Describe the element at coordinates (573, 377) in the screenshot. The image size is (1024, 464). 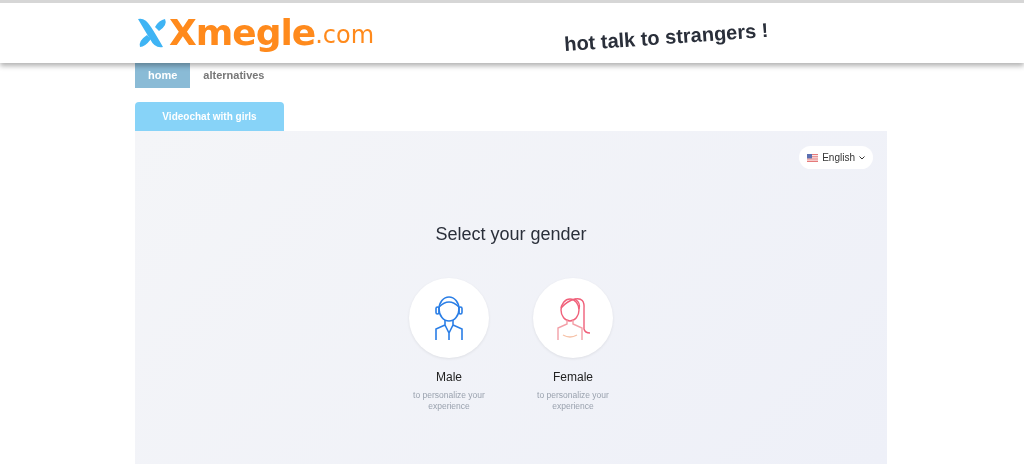
I see `gender-label: Female` at that location.